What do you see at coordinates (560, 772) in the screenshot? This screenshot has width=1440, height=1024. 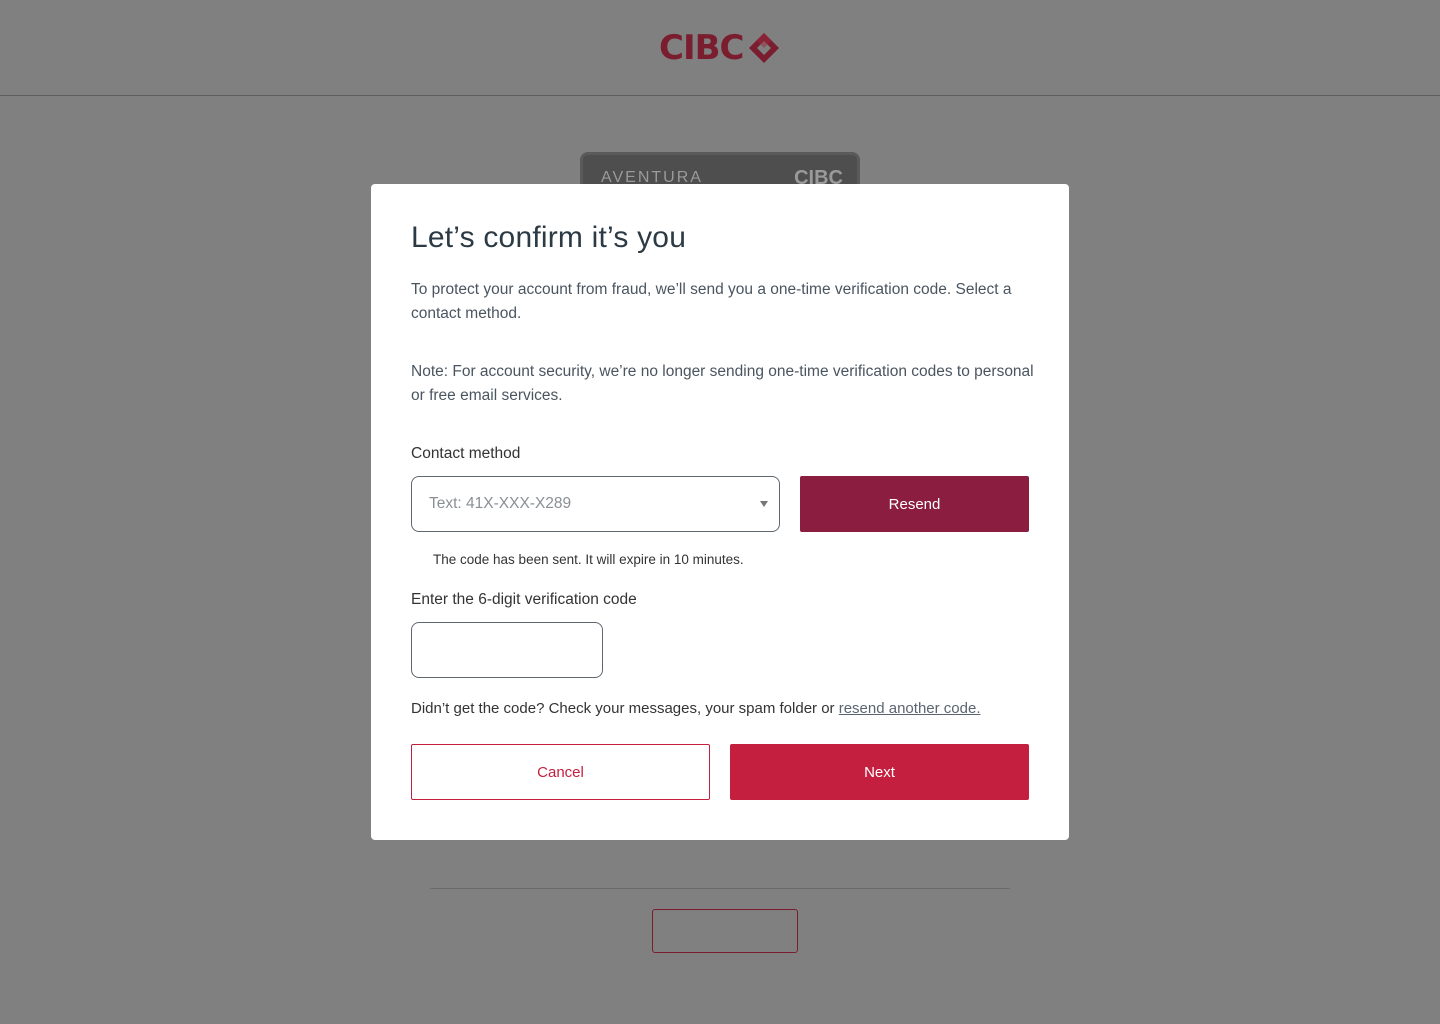 I see `cancel-button: Cancel` at bounding box center [560, 772].